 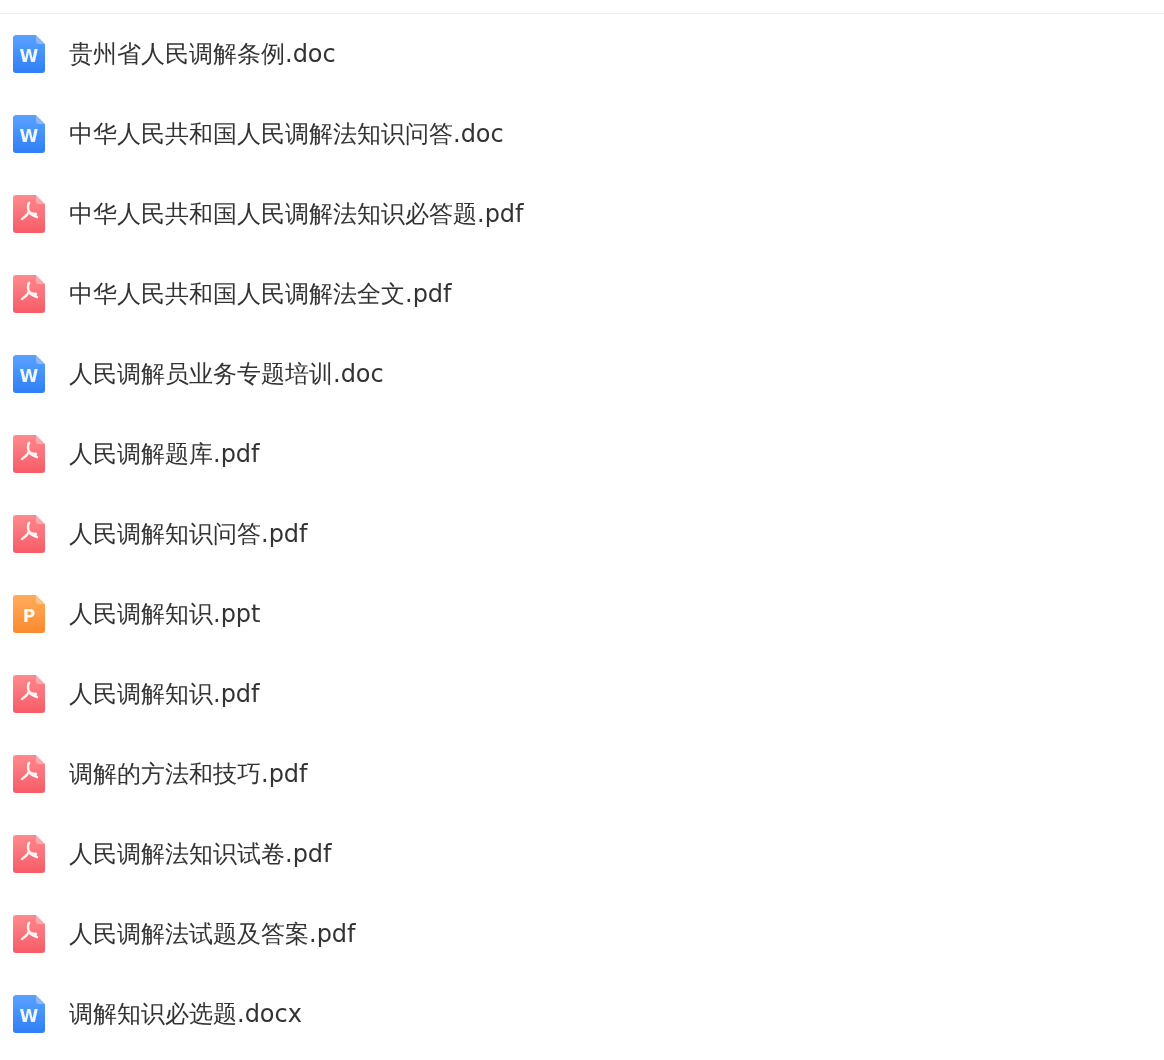 I want to click on file-name: 贵州省人民调解条例.doc, so click(x=202, y=54).